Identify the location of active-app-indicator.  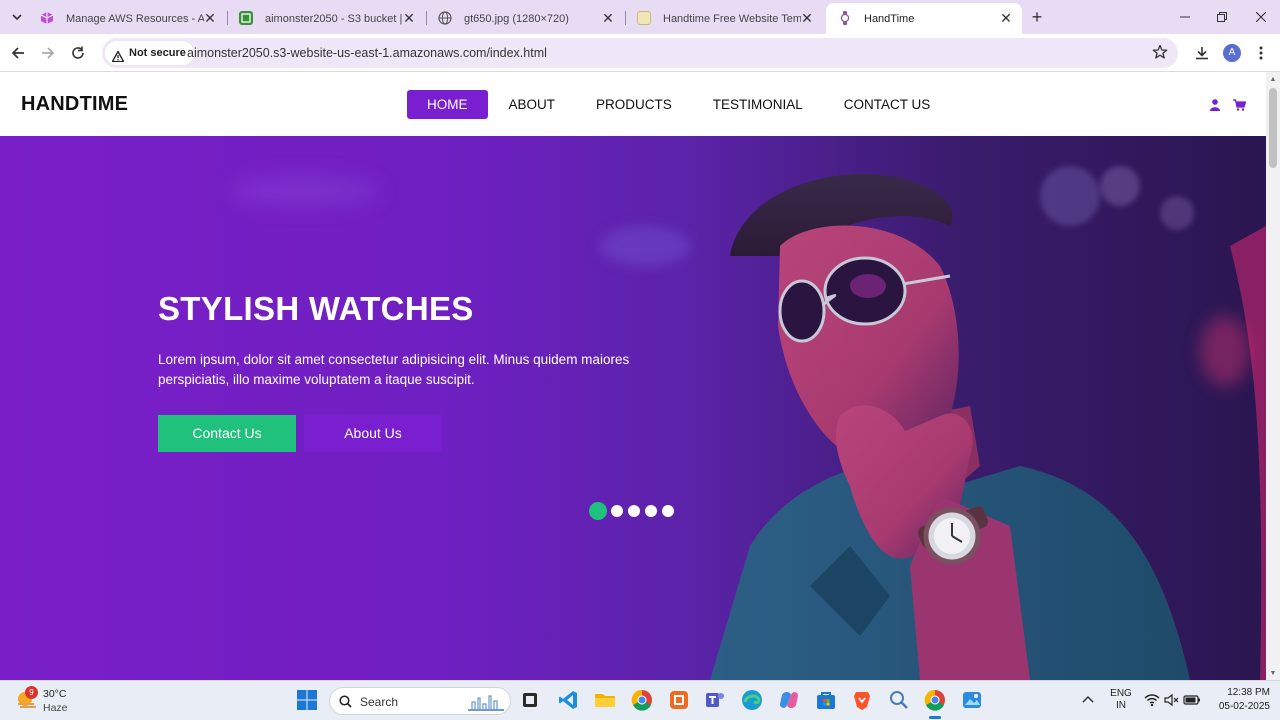
(935, 717).